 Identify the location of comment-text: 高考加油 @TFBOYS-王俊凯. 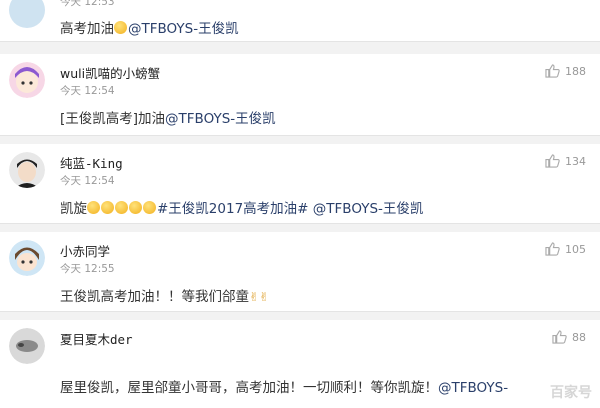
(149, 29).